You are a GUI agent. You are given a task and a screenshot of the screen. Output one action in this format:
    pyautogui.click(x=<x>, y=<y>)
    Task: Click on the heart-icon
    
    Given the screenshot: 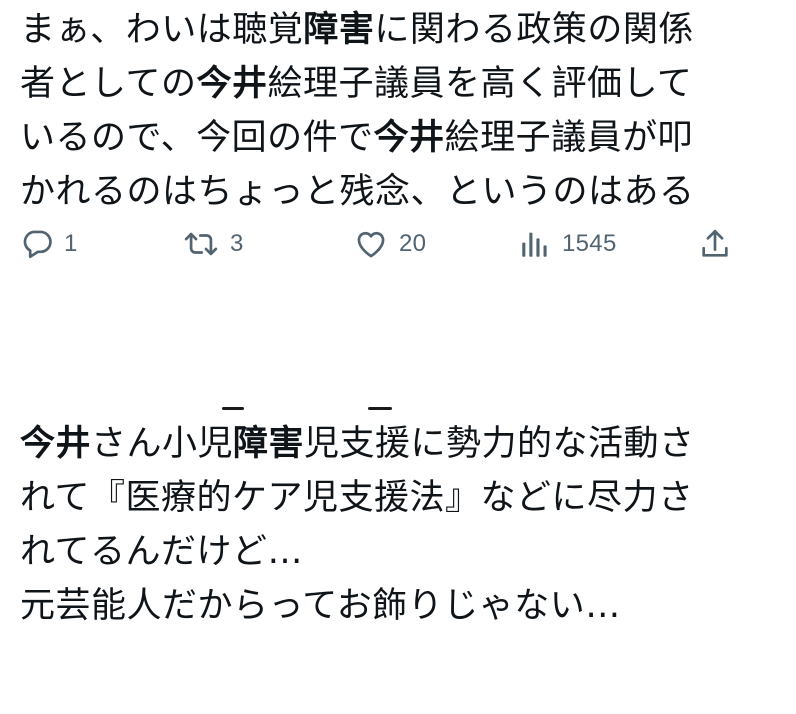 What is the action you would take?
    pyautogui.click(x=371, y=244)
    